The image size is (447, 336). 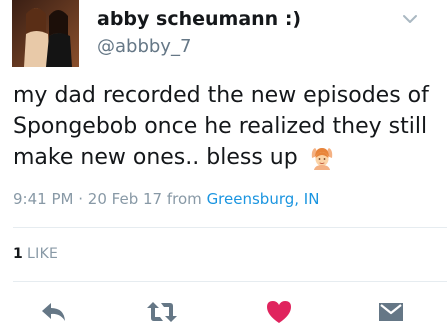 I want to click on like-count-label: LIKE, so click(x=43, y=254).